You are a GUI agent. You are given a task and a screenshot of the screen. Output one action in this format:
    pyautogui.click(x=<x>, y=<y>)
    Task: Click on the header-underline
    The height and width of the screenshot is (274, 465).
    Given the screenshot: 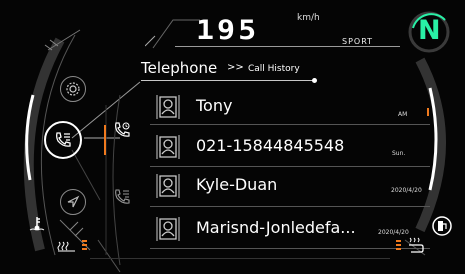 What is the action you would take?
    pyautogui.click(x=228, y=80)
    